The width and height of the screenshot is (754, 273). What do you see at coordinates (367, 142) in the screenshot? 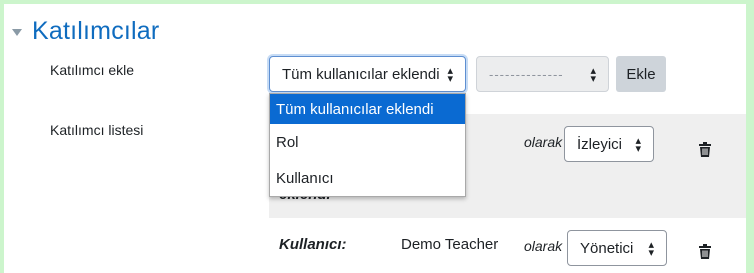
I see `dropdown-option-role: Rol` at bounding box center [367, 142].